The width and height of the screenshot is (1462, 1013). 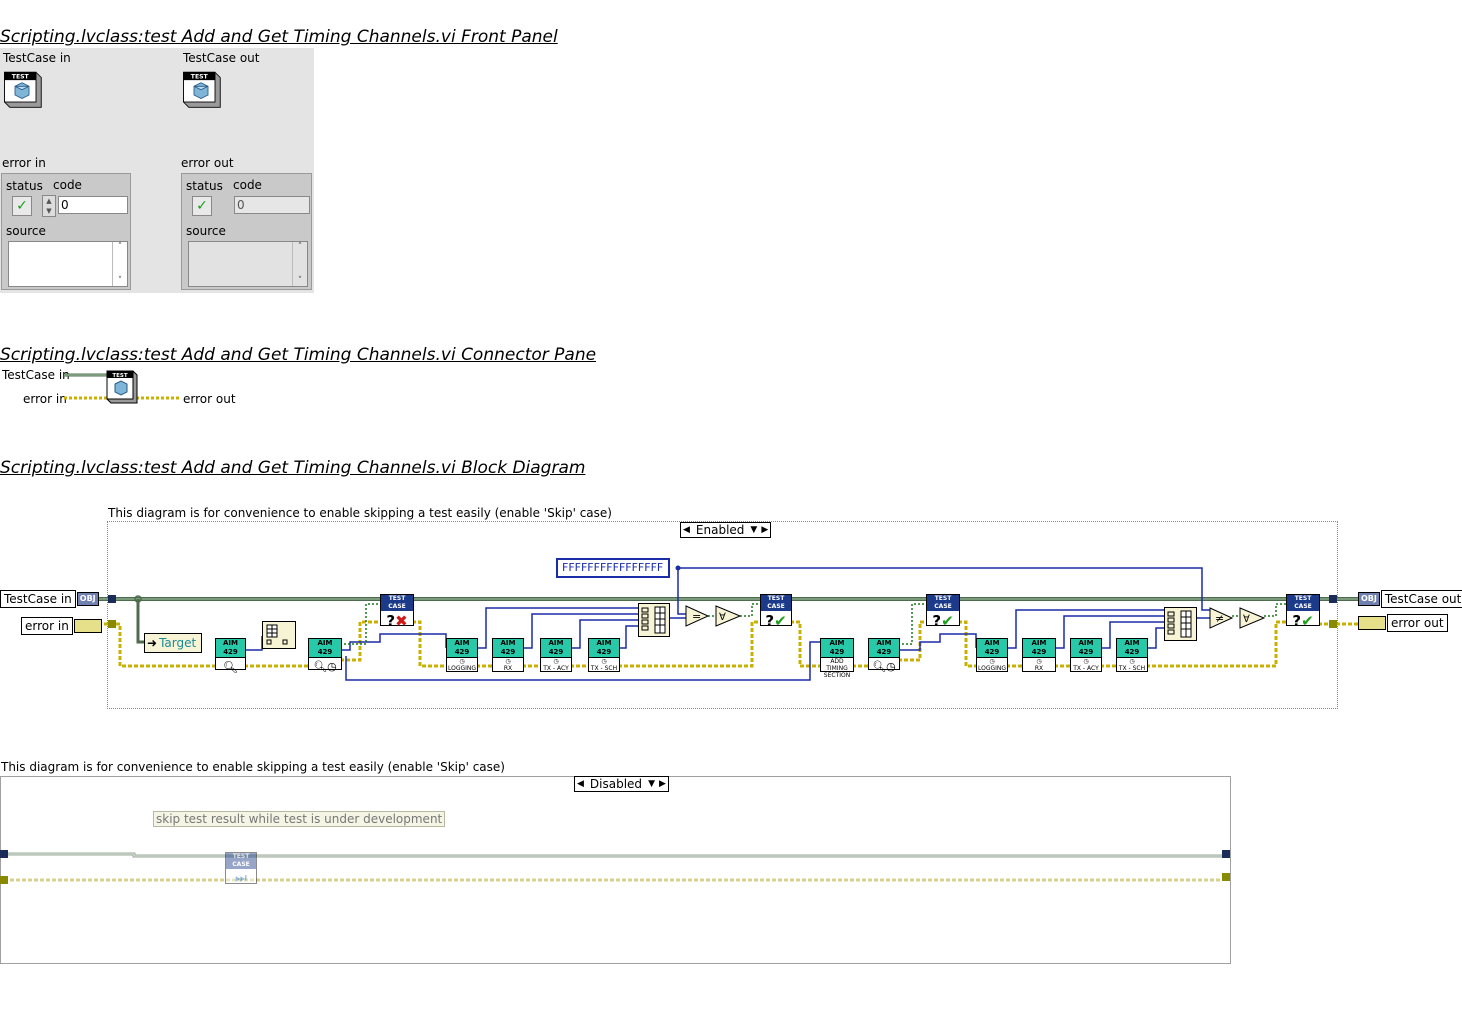 What do you see at coordinates (1238, 619) in the screenshot?
I see `compare-nodes-2: ≠ ∀` at bounding box center [1238, 619].